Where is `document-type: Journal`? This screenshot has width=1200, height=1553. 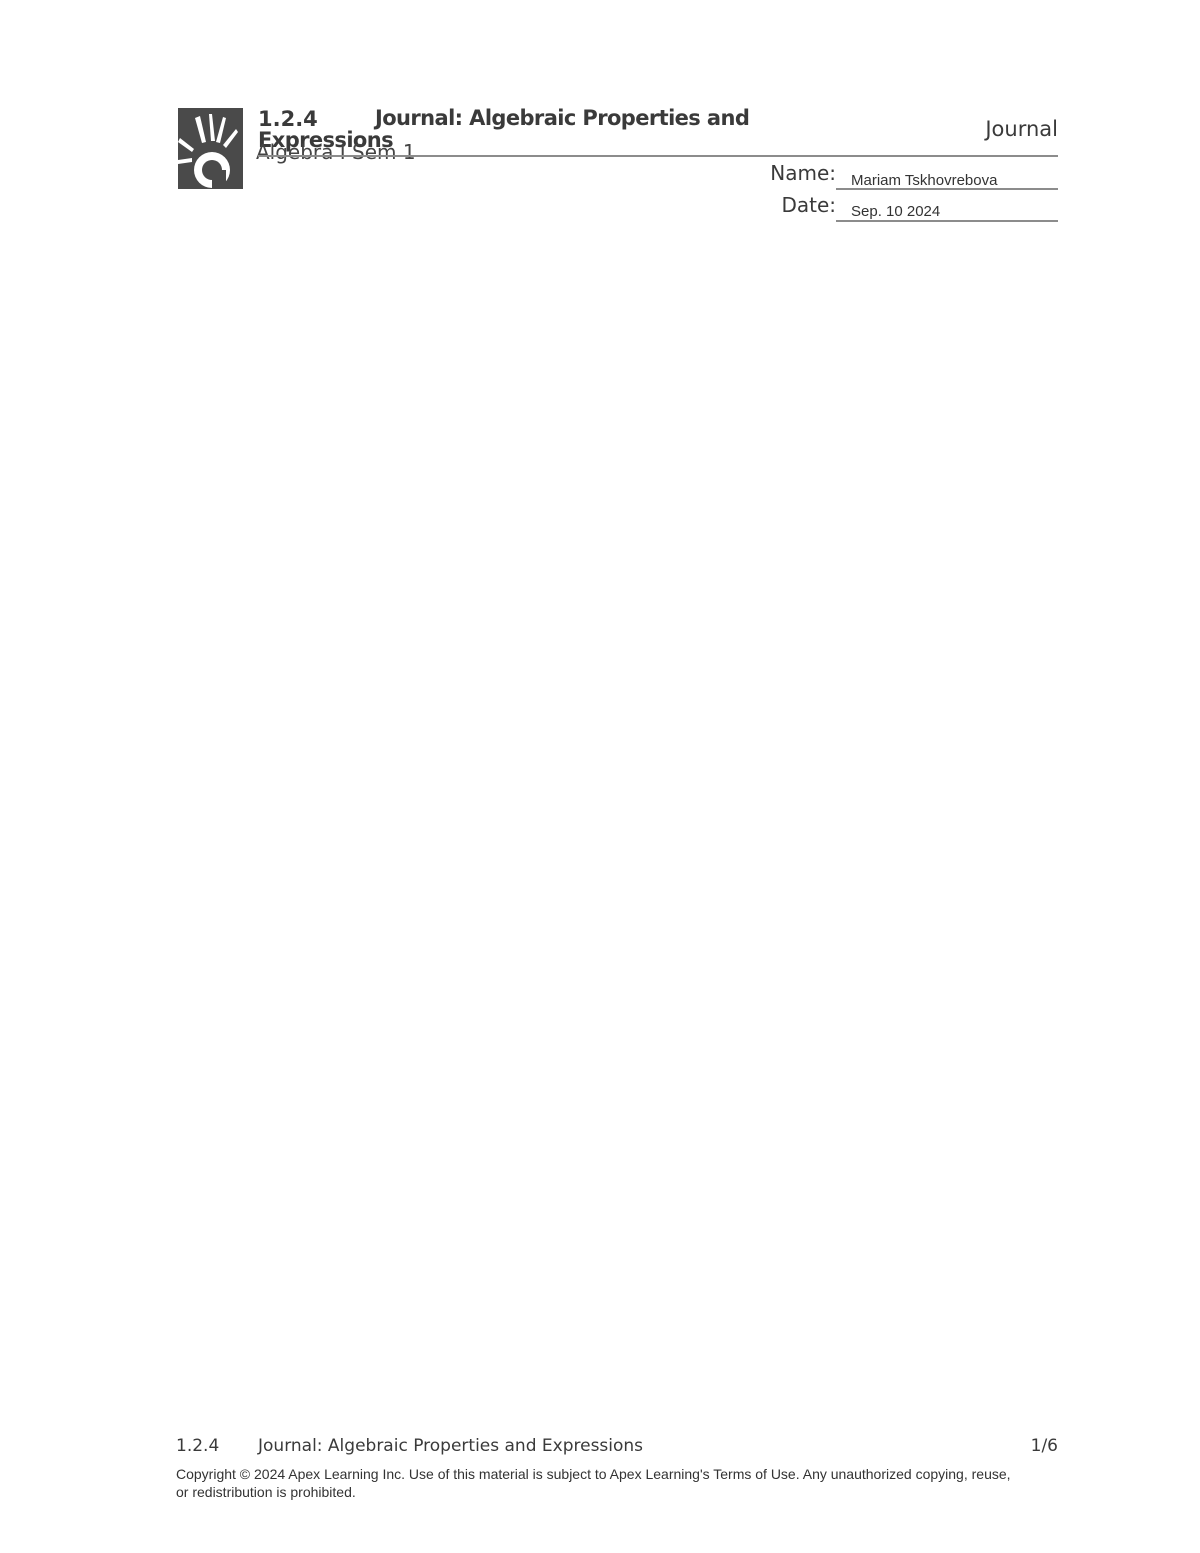
document-type: Journal is located at coordinates (1021, 129).